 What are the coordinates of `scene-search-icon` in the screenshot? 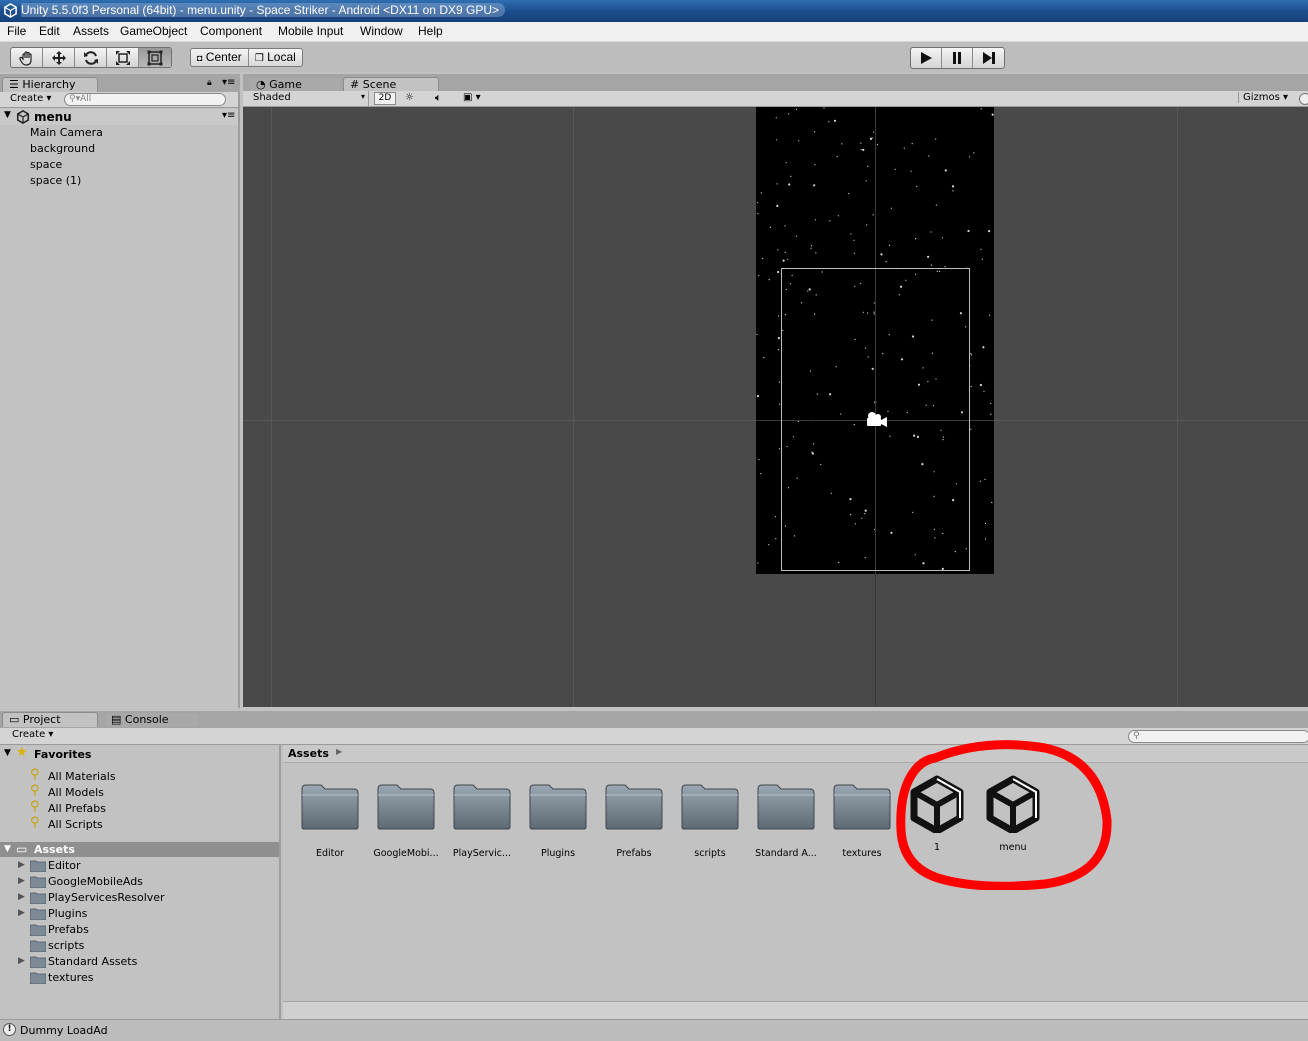 It's located at (1303, 99).